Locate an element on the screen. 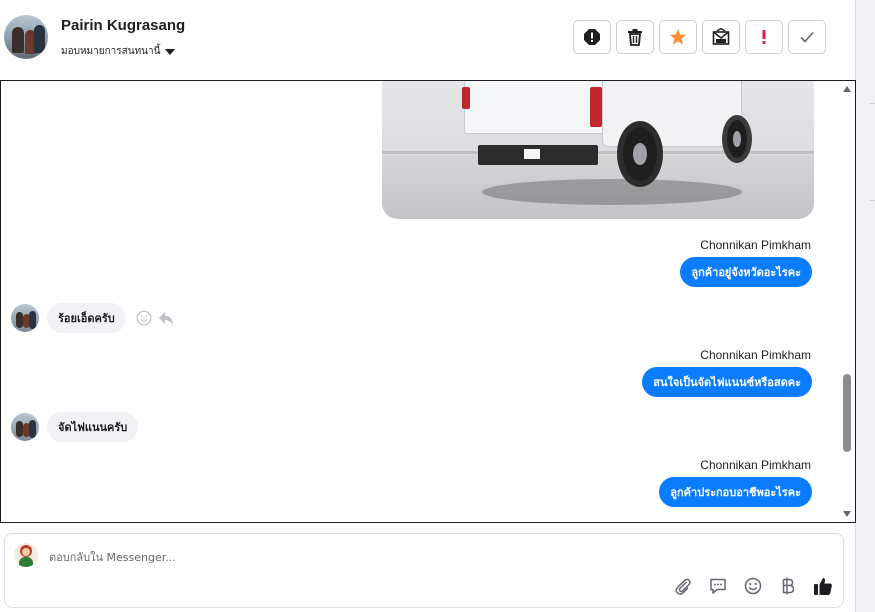 This screenshot has width=875, height=612. incoming-message: ร้อยเอ็ดครับ is located at coordinates (86, 318).